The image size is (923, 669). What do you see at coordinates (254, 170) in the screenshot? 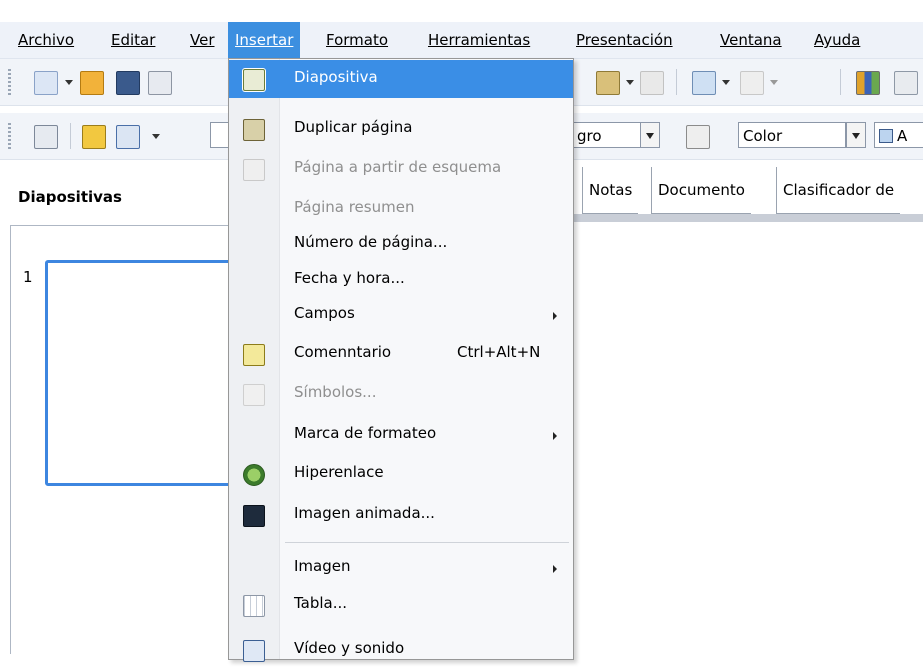
I see `outline-page-icon` at bounding box center [254, 170].